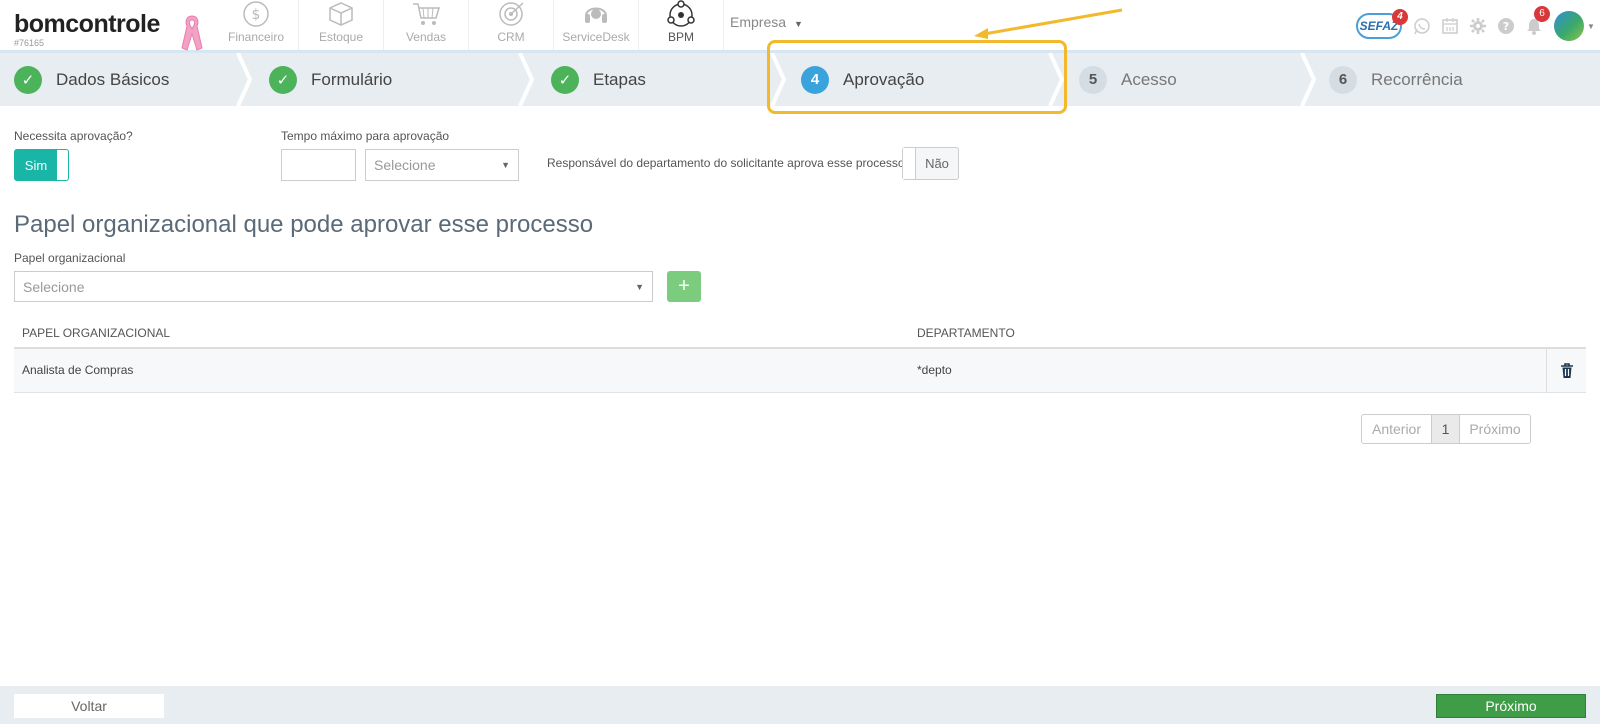 The image size is (1600, 724). What do you see at coordinates (884, 79) in the screenshot?
I see `step-label: Aprovação` at bounding box center [884, 79].